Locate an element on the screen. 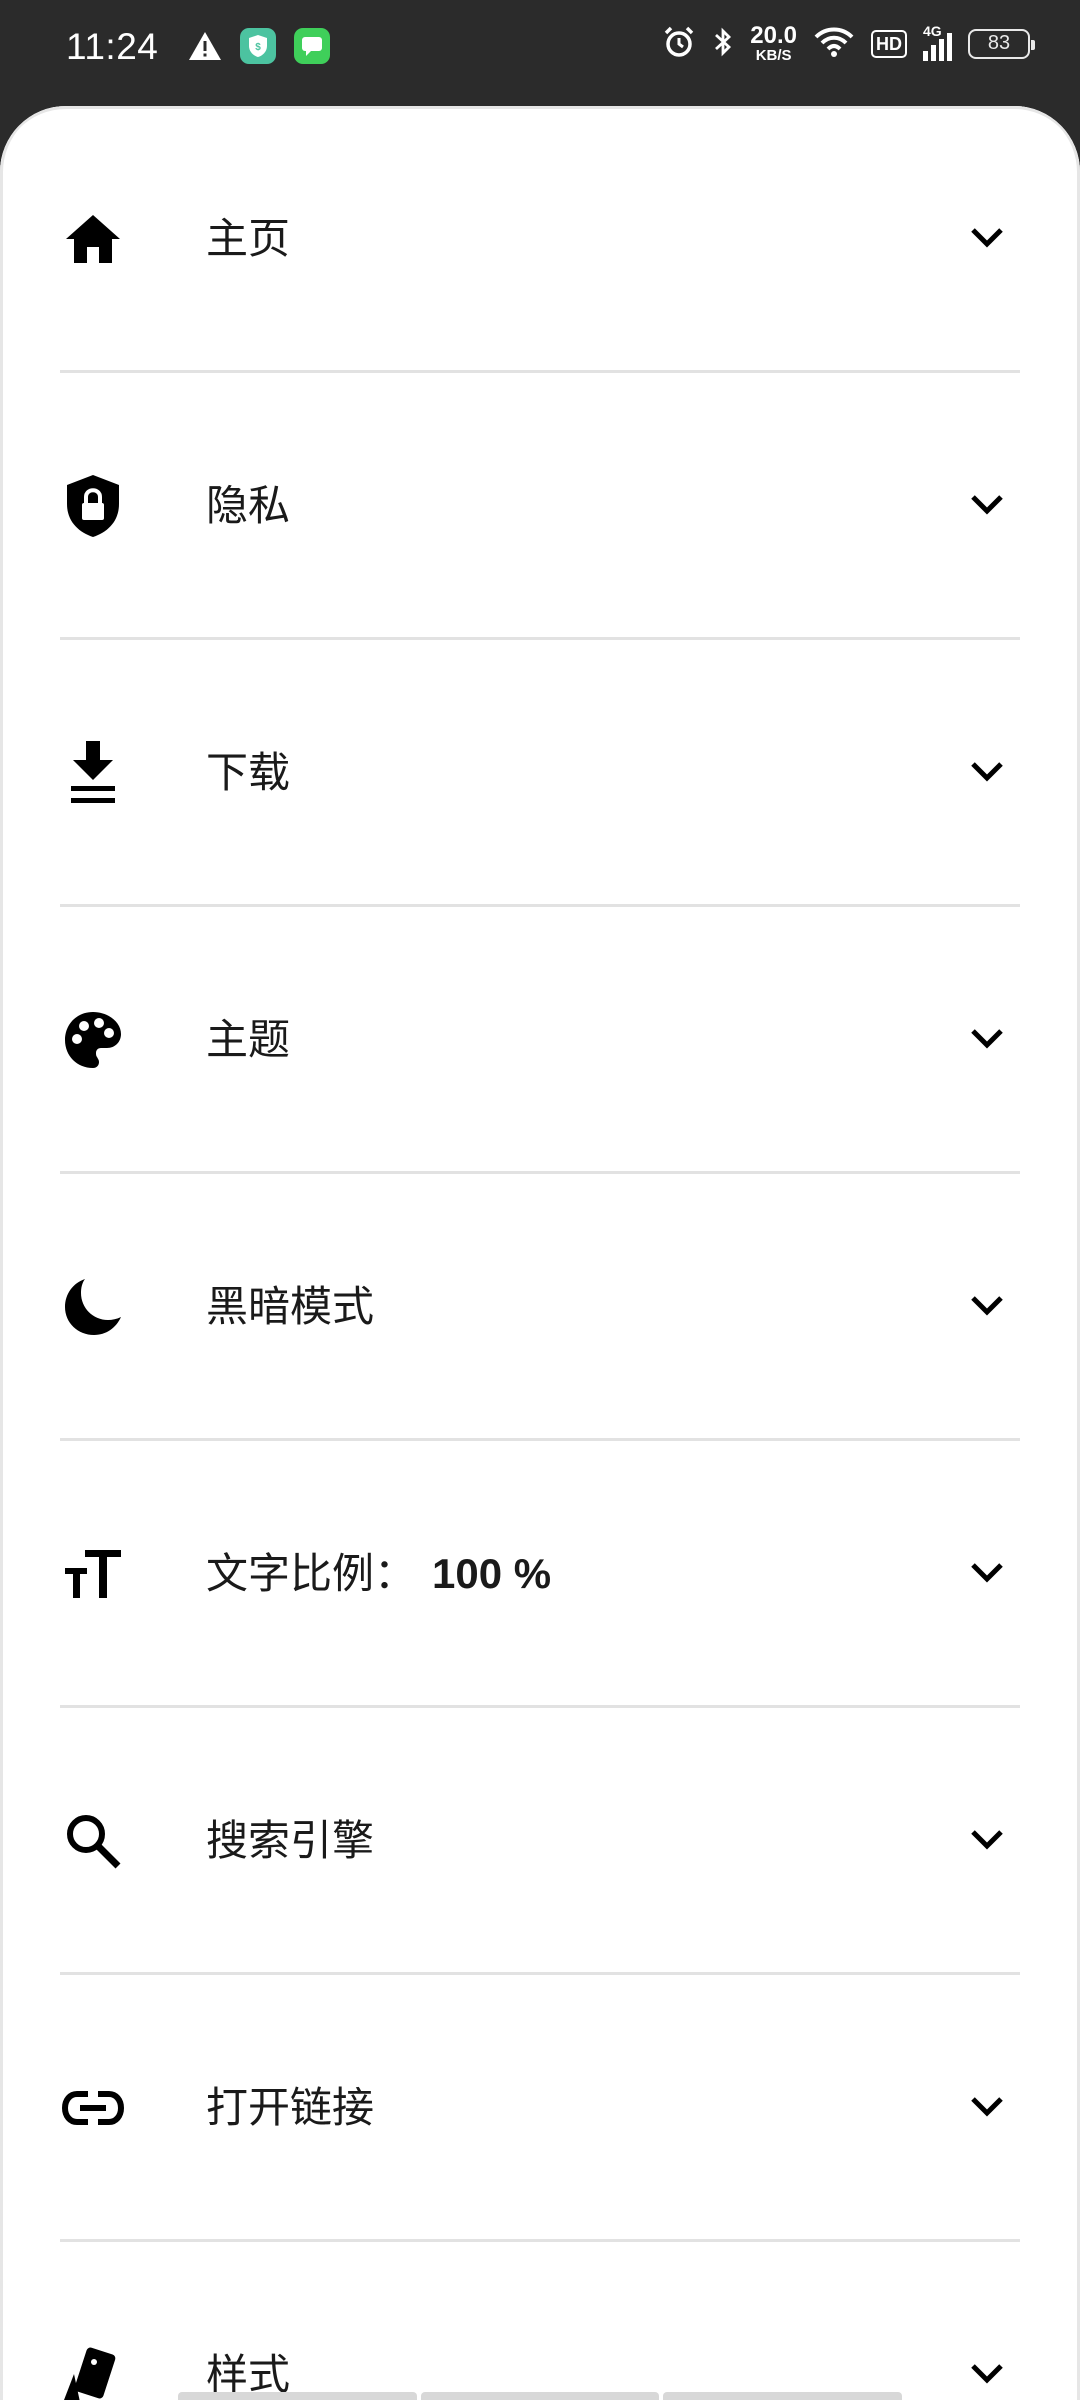  bluetooth-icon is located at coordinates (723, 44).